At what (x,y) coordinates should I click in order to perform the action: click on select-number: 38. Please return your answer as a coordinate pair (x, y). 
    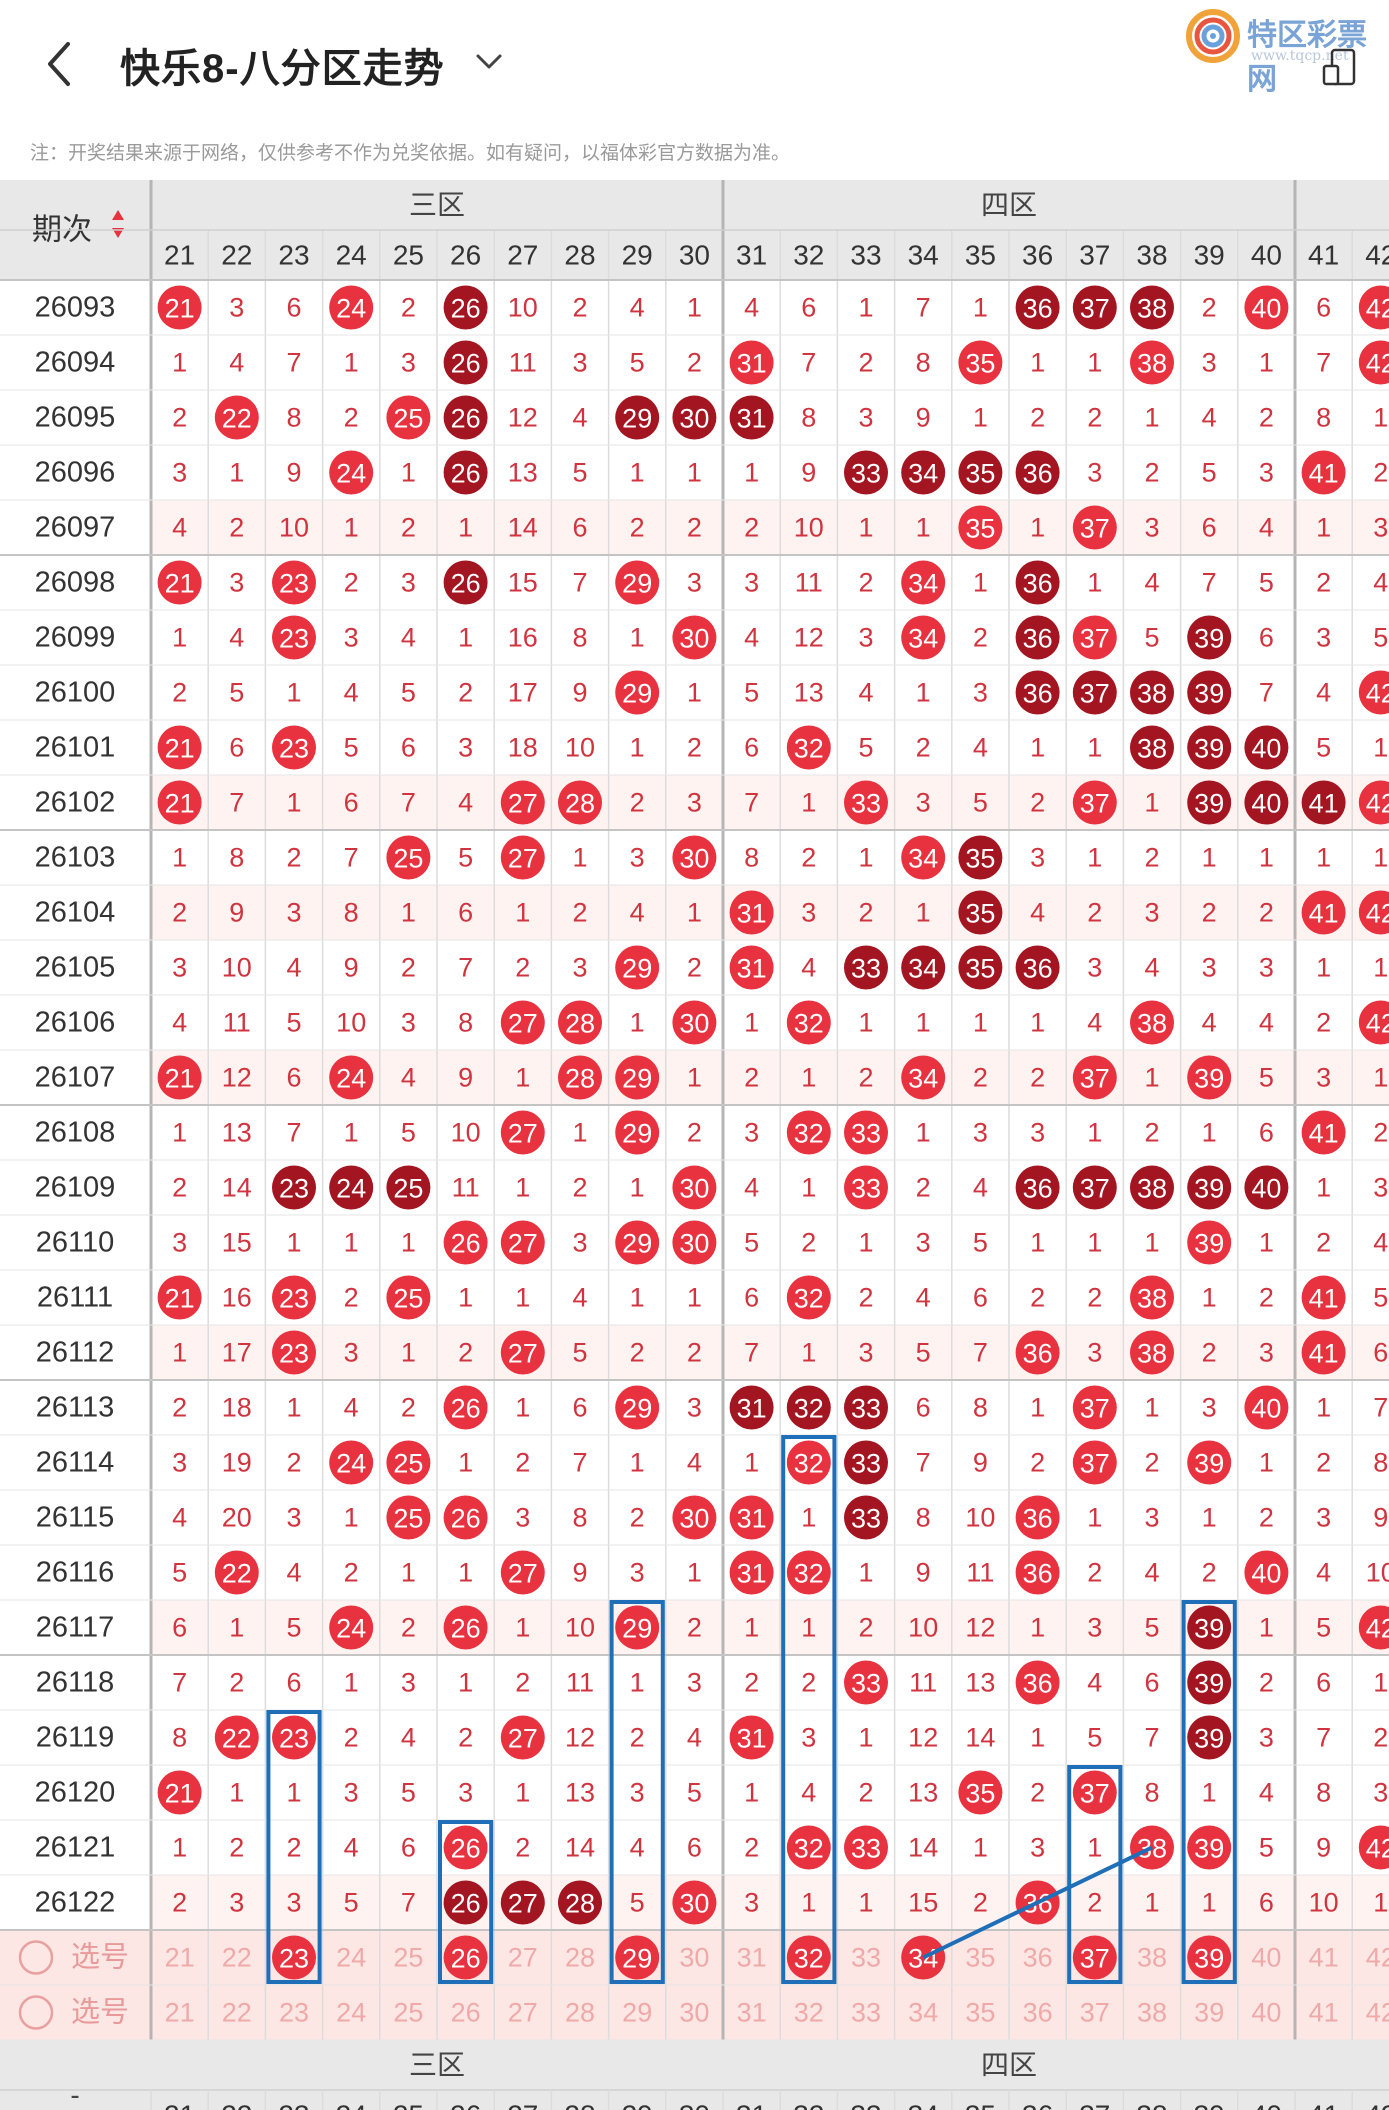
    Looking at the image, I should click on (1152, 1958).